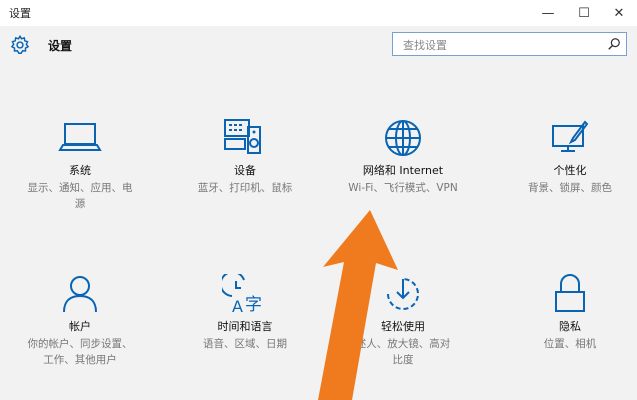 This screenshot has width=637, height=400. What do you see at coordinates (570, 170) in the screenshot?
I see `tile-personalization-name: 个性化` at bounding box center [570, 170].